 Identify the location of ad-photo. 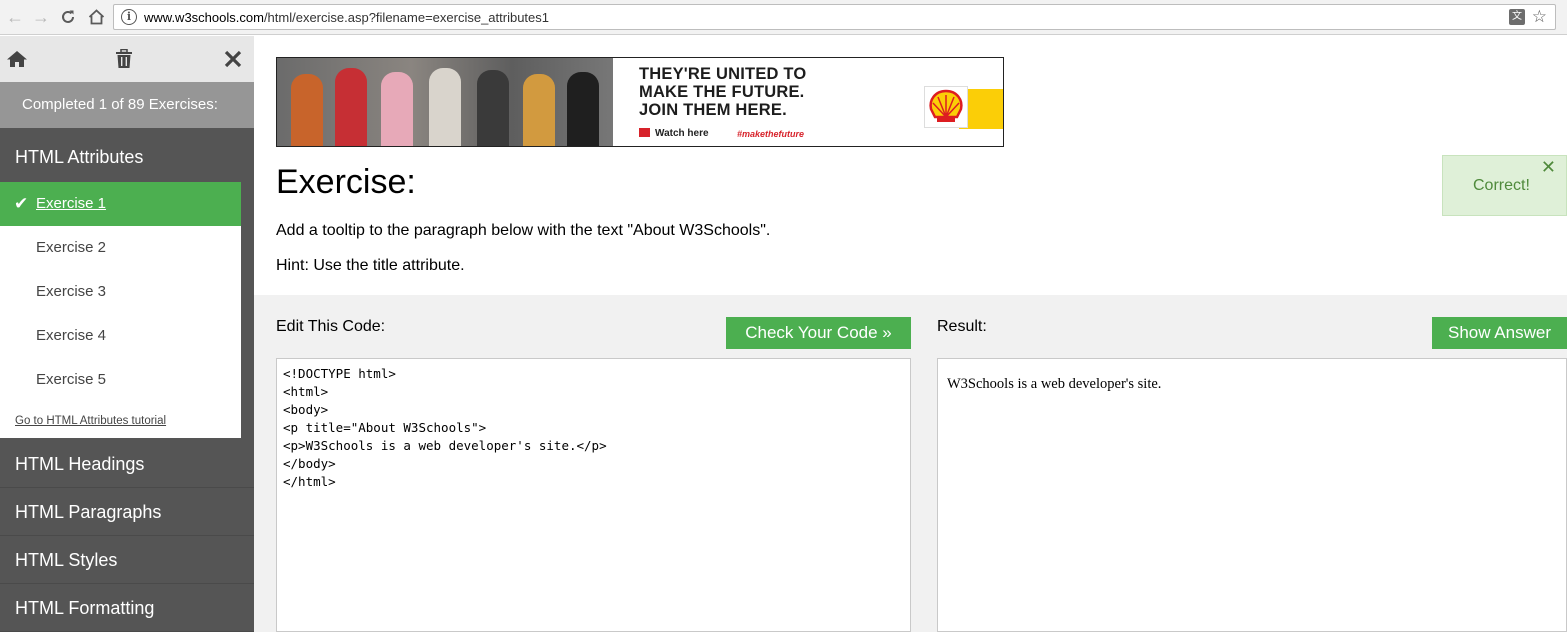
(445, 102).